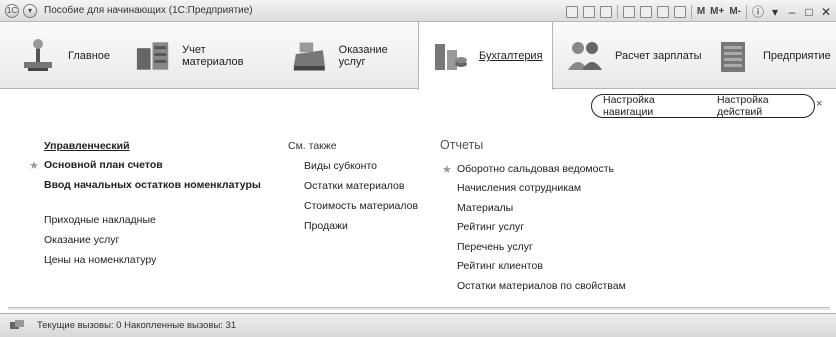  Describe the element at coordinates (679, 11) in the screenshot. I see `calendar-icon` at that location.